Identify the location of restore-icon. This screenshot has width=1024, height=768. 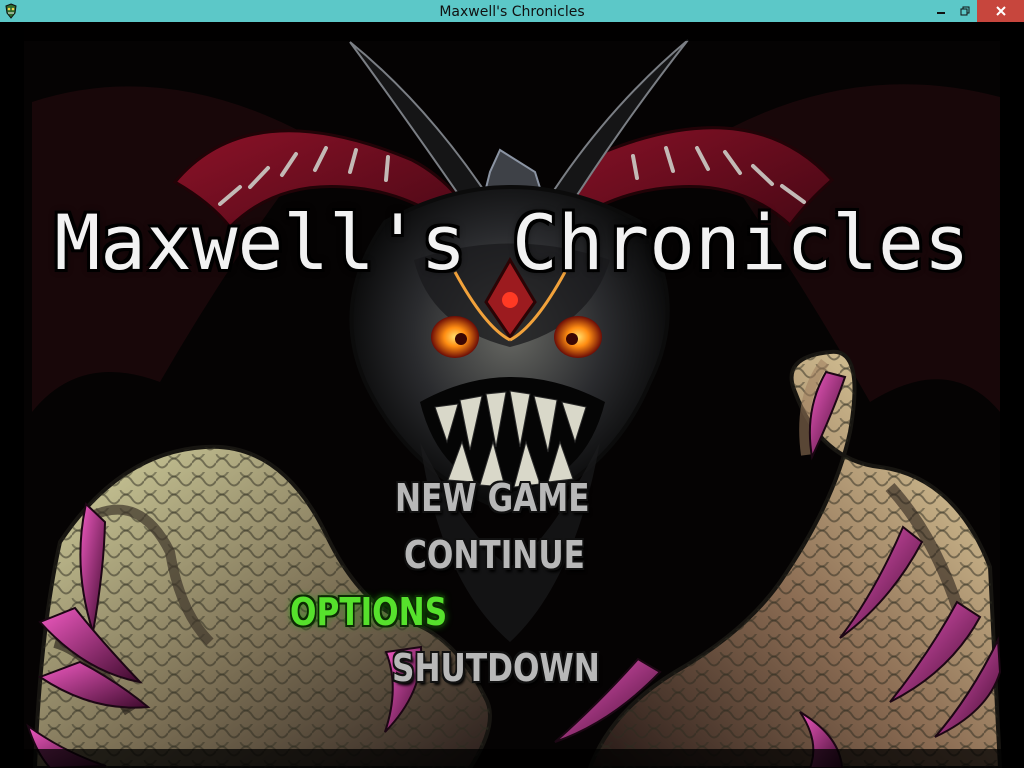
(965, 11).